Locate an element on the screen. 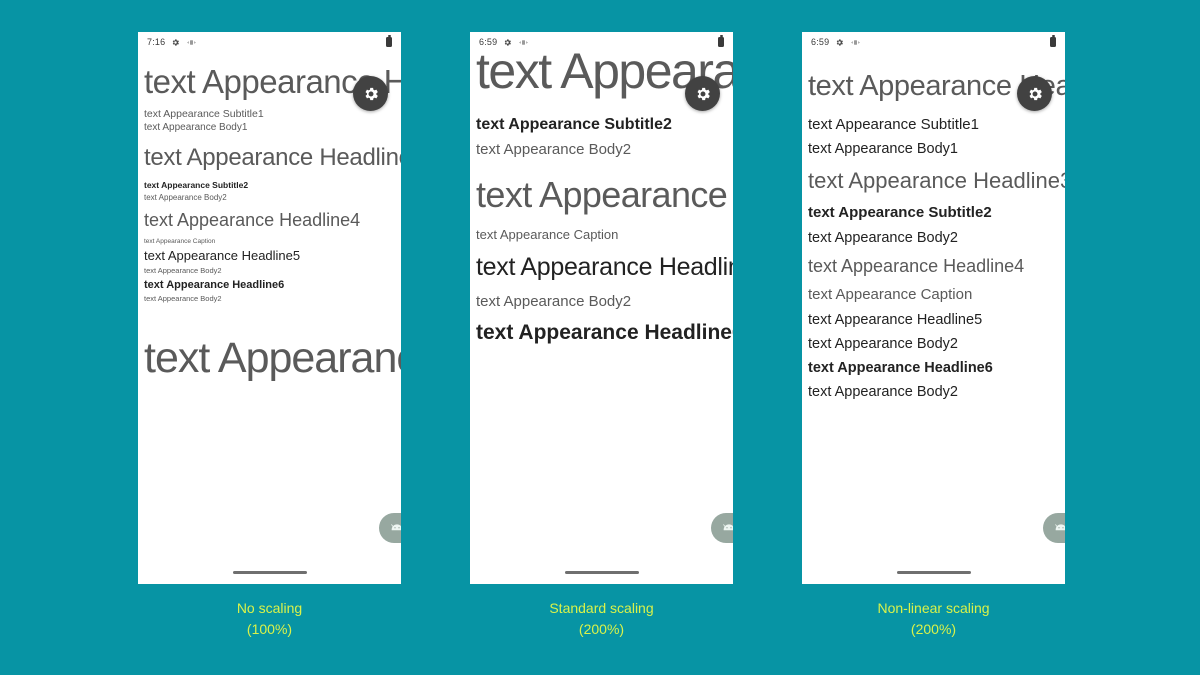 The height and width of the screenshot is (675, 1200). caption-title: Non-linear scaling is located at coordinates (933, 608).